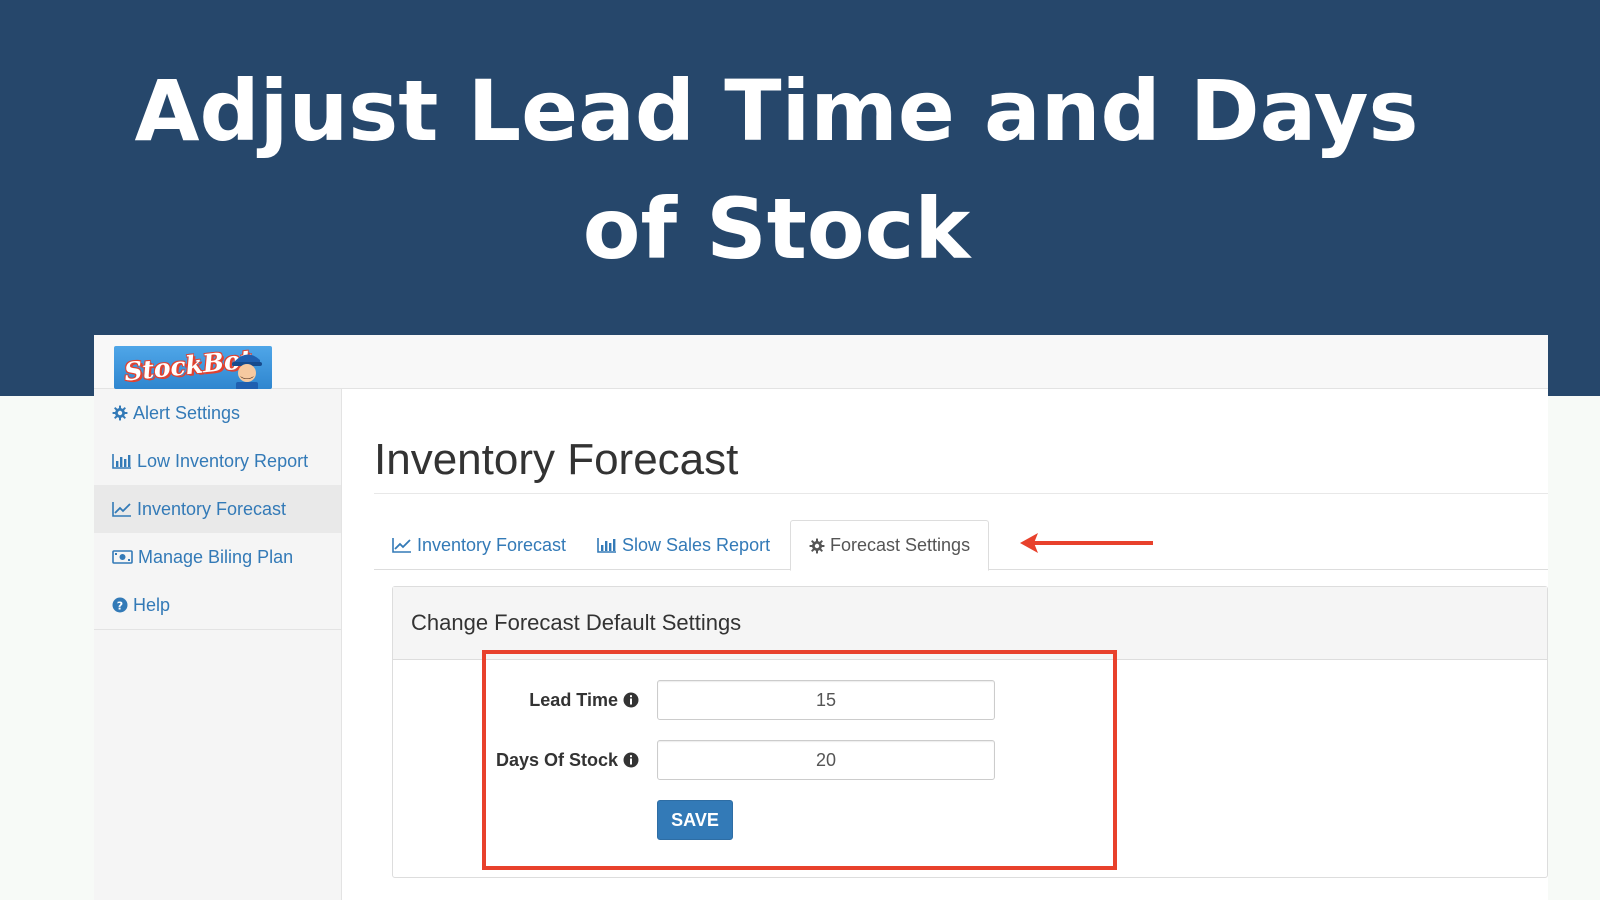  I want to click on headline-line-1: Adjust Lead Time and Days, so click(776, 111).